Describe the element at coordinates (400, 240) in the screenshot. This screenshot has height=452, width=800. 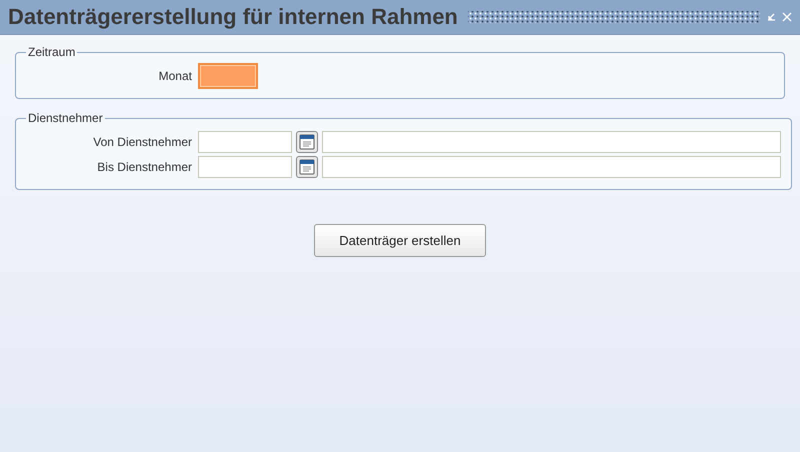
I see `create-button: Datenträger erstellen` at that location.